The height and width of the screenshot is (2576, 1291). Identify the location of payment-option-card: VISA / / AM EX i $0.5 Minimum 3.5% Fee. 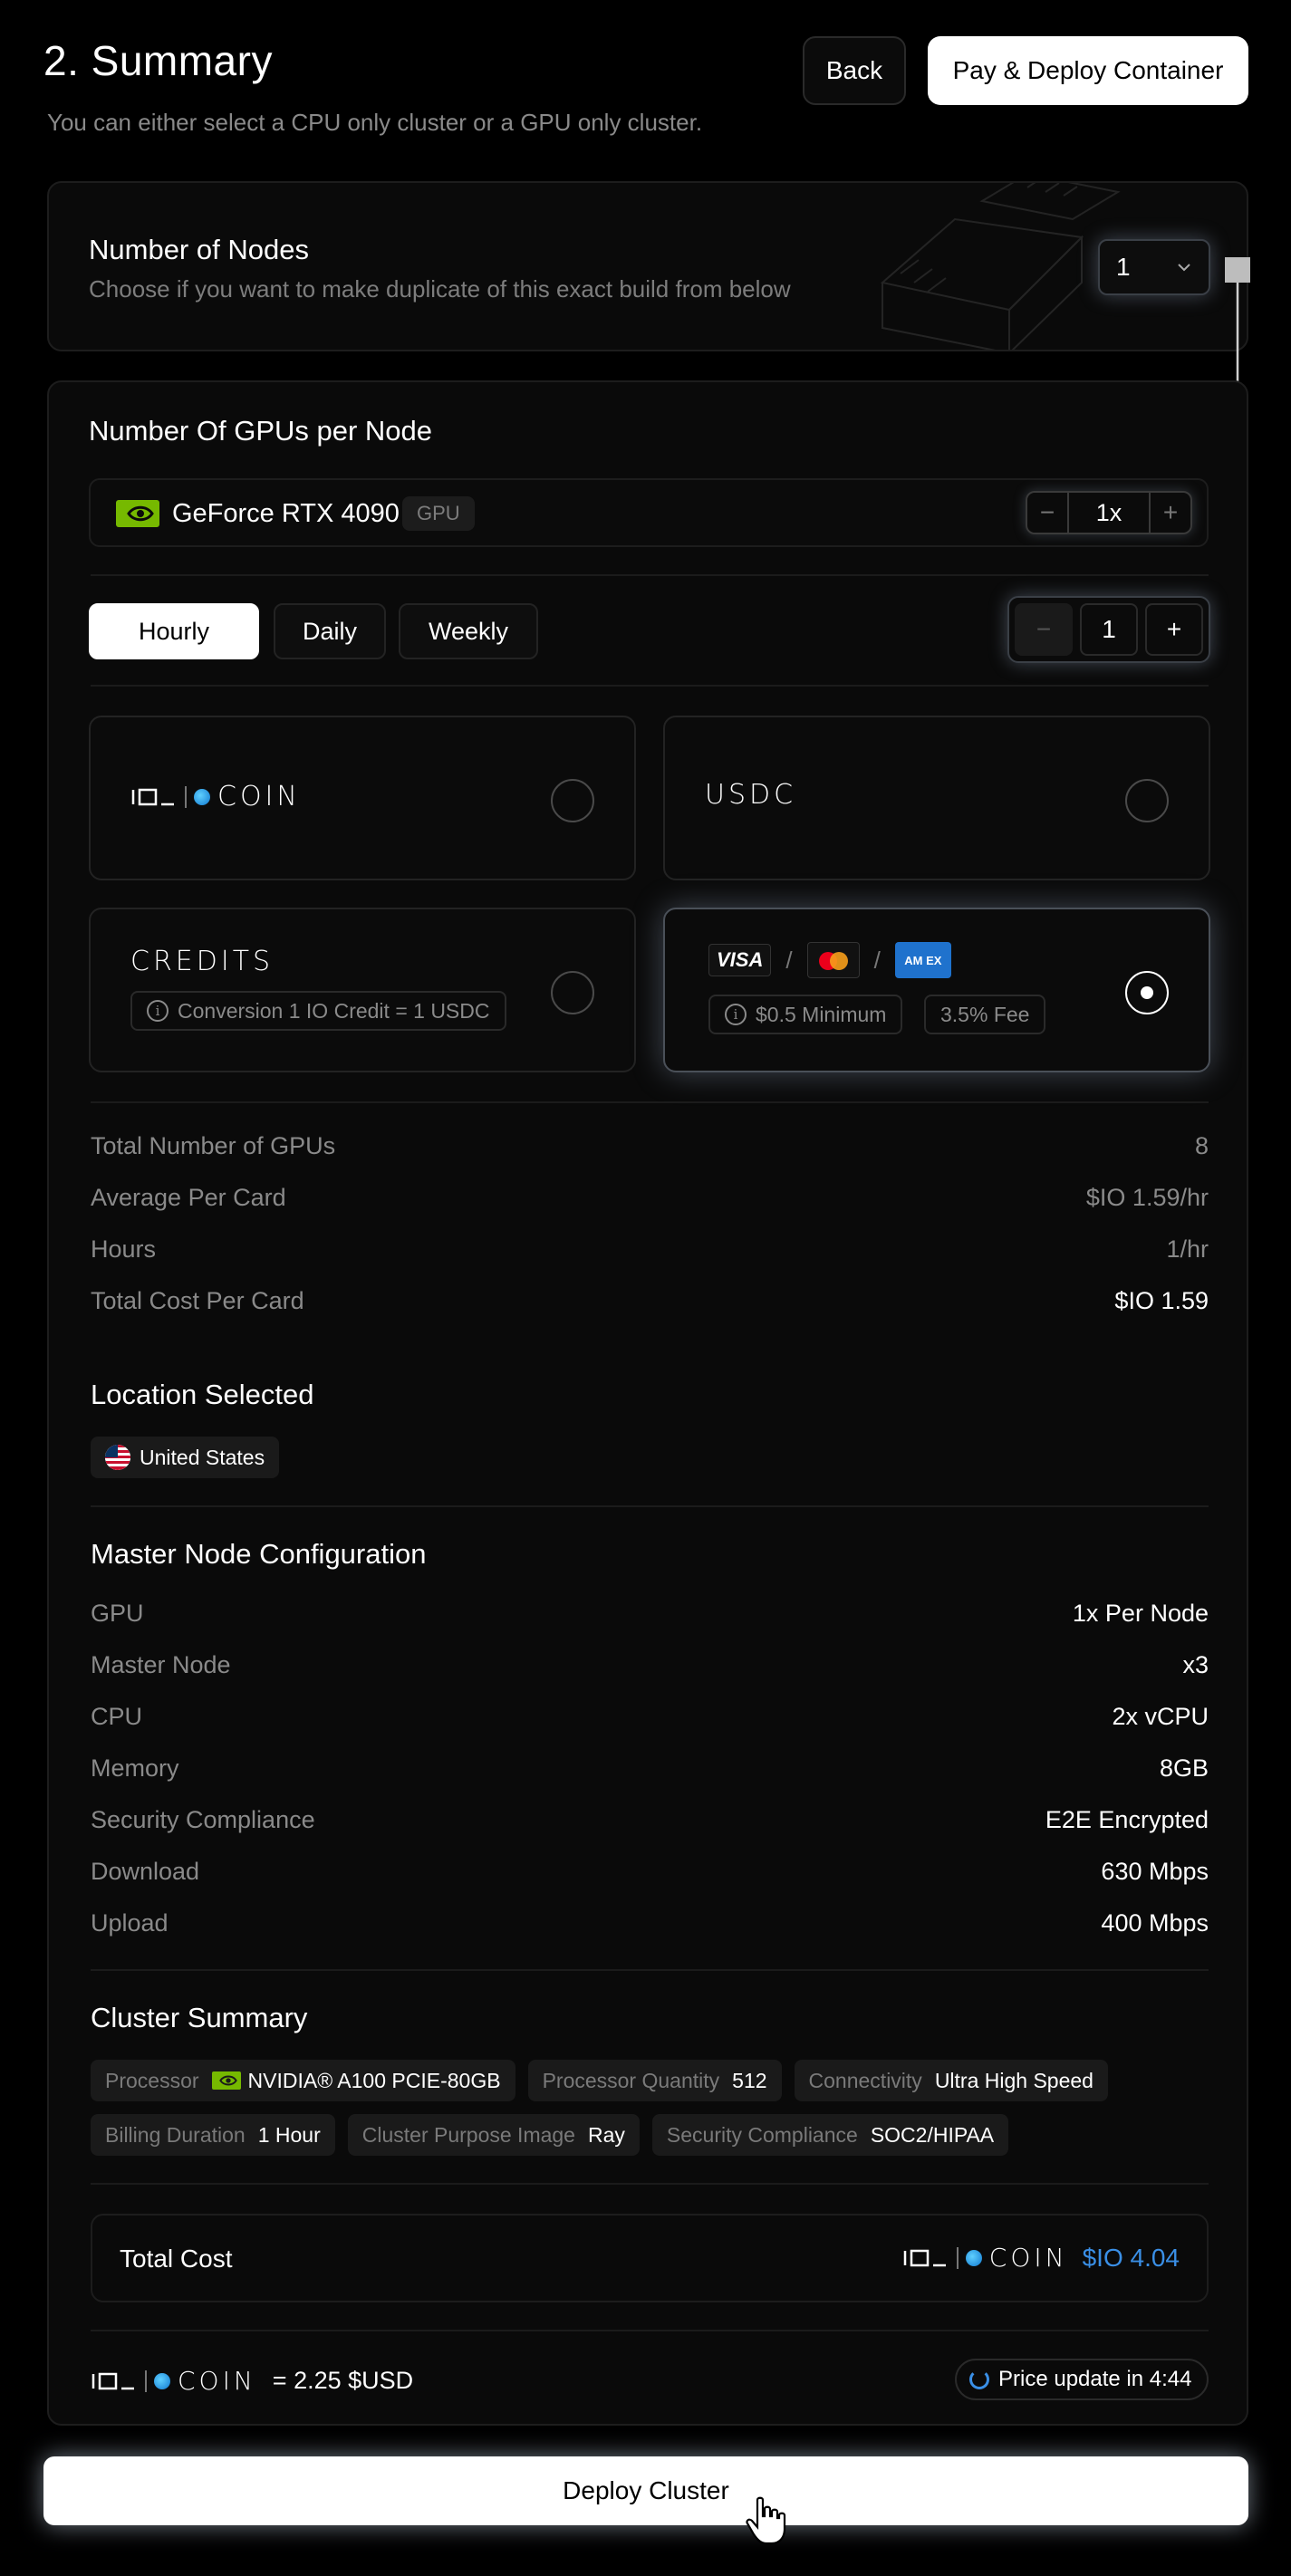
(936, 990).